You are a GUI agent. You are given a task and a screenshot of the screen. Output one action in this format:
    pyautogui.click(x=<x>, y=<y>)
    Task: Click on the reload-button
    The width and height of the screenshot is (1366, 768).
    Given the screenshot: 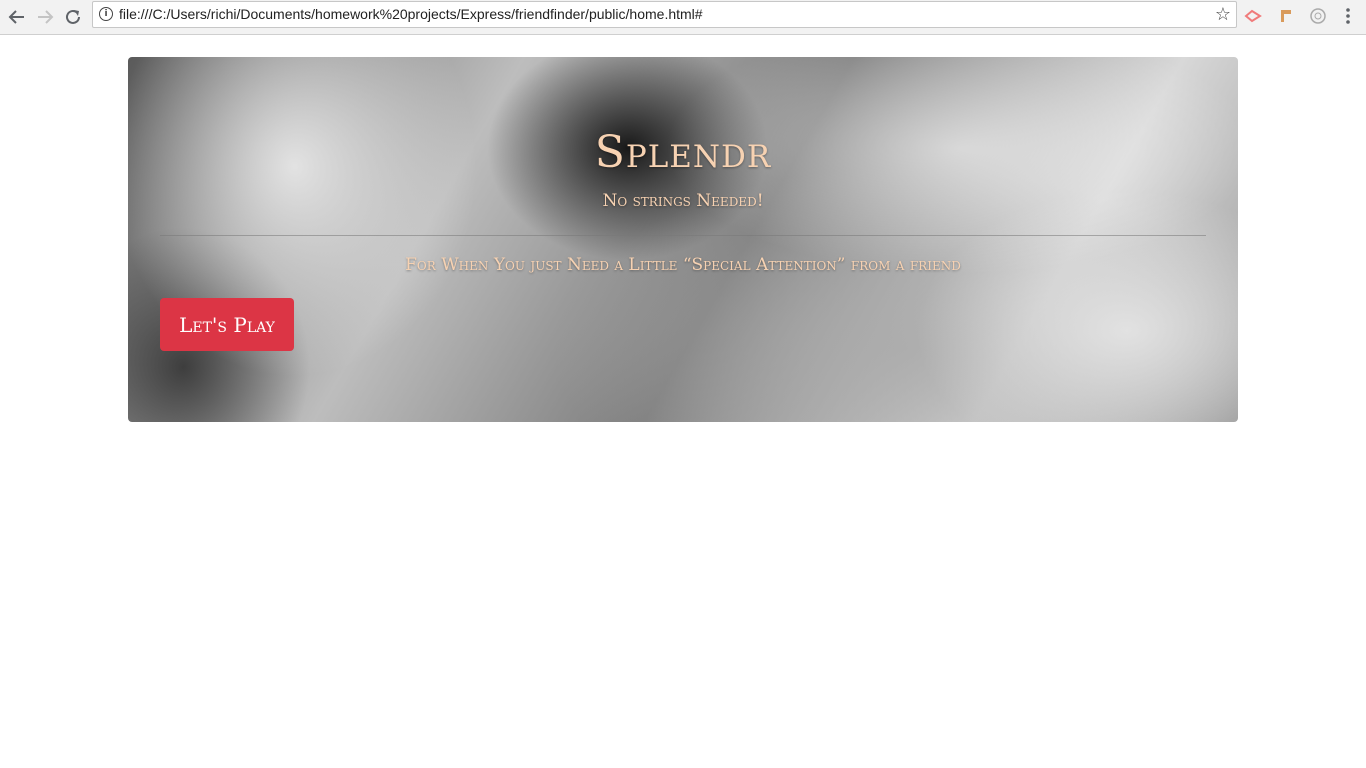 What is the action you would take?
    pyautogui.click(x=73, y=17)
    